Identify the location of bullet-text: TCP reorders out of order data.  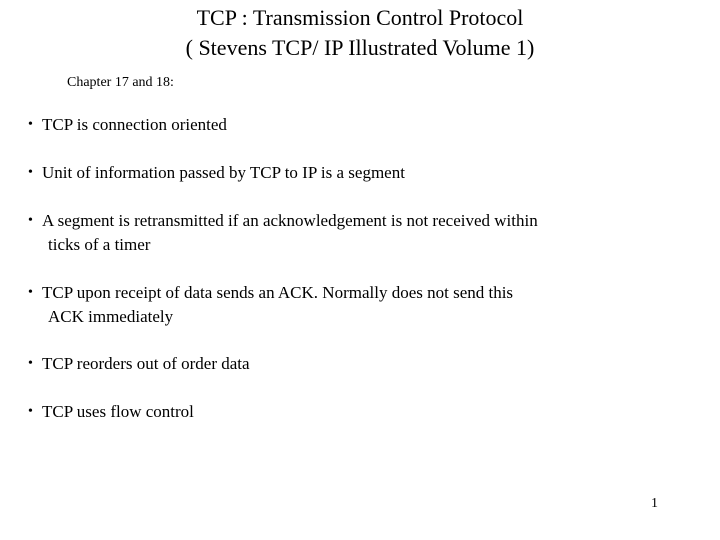
(146, 364).